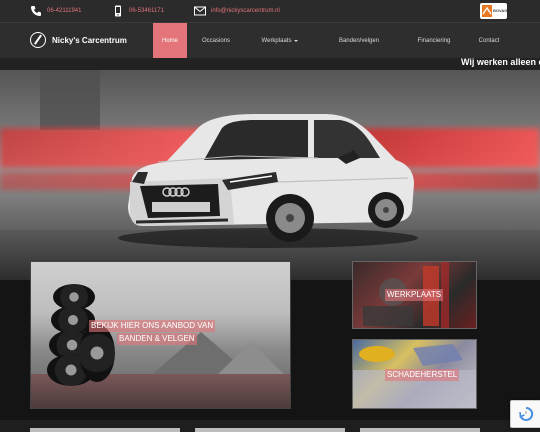 The image size is (540, 432). I want to click on recaptcha-icon, so click(525, 413).